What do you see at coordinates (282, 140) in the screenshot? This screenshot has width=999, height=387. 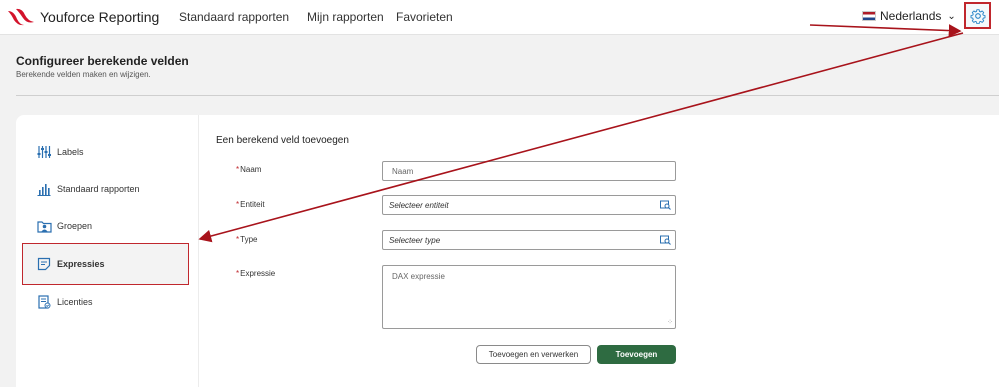 I see `form-title: Een berekend veld toevoegen` at bounding box center [282, 140].